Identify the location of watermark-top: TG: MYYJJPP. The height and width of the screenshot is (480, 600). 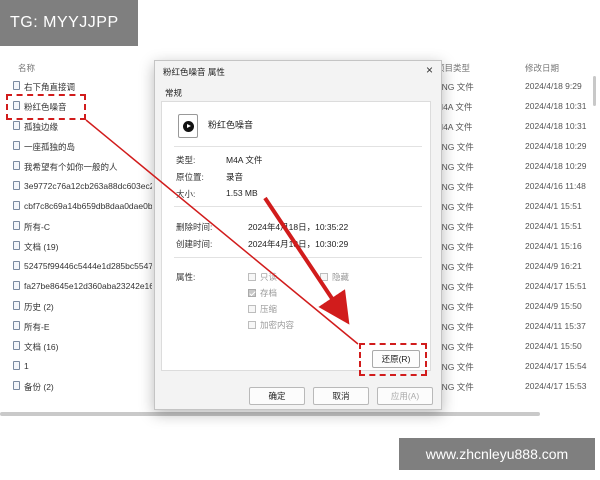
(69, 23).